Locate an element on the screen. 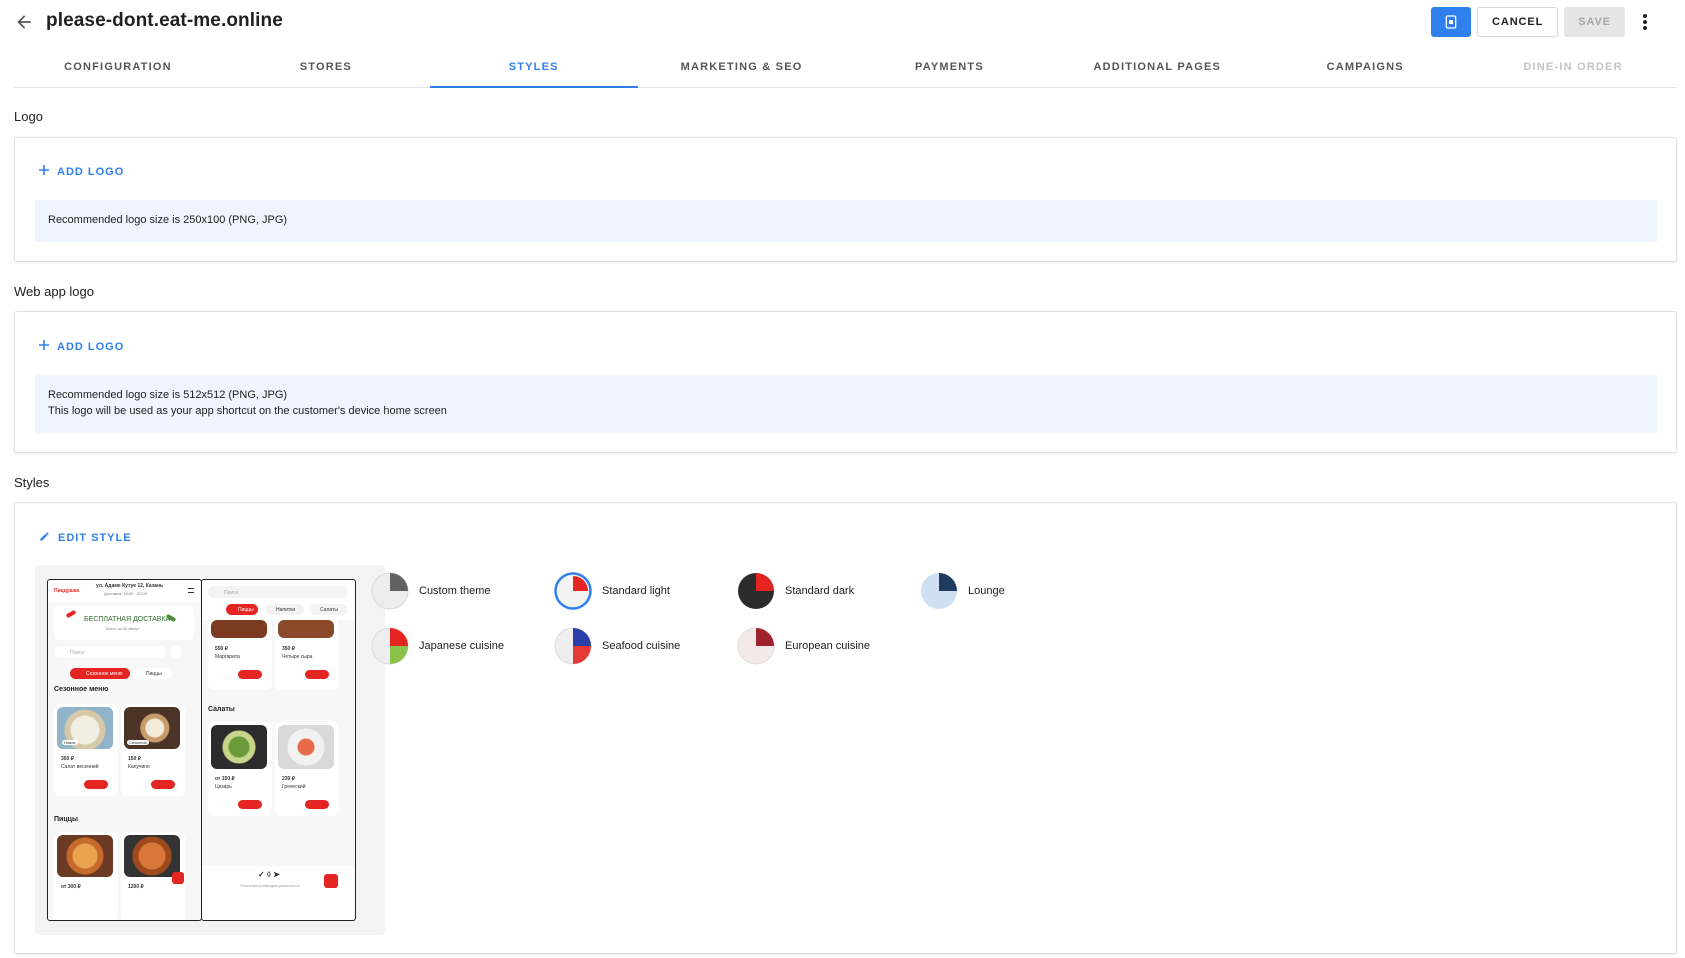  preview-hours: Доставка: 10:00 - 22:00 is located at coordinates (125, 593).